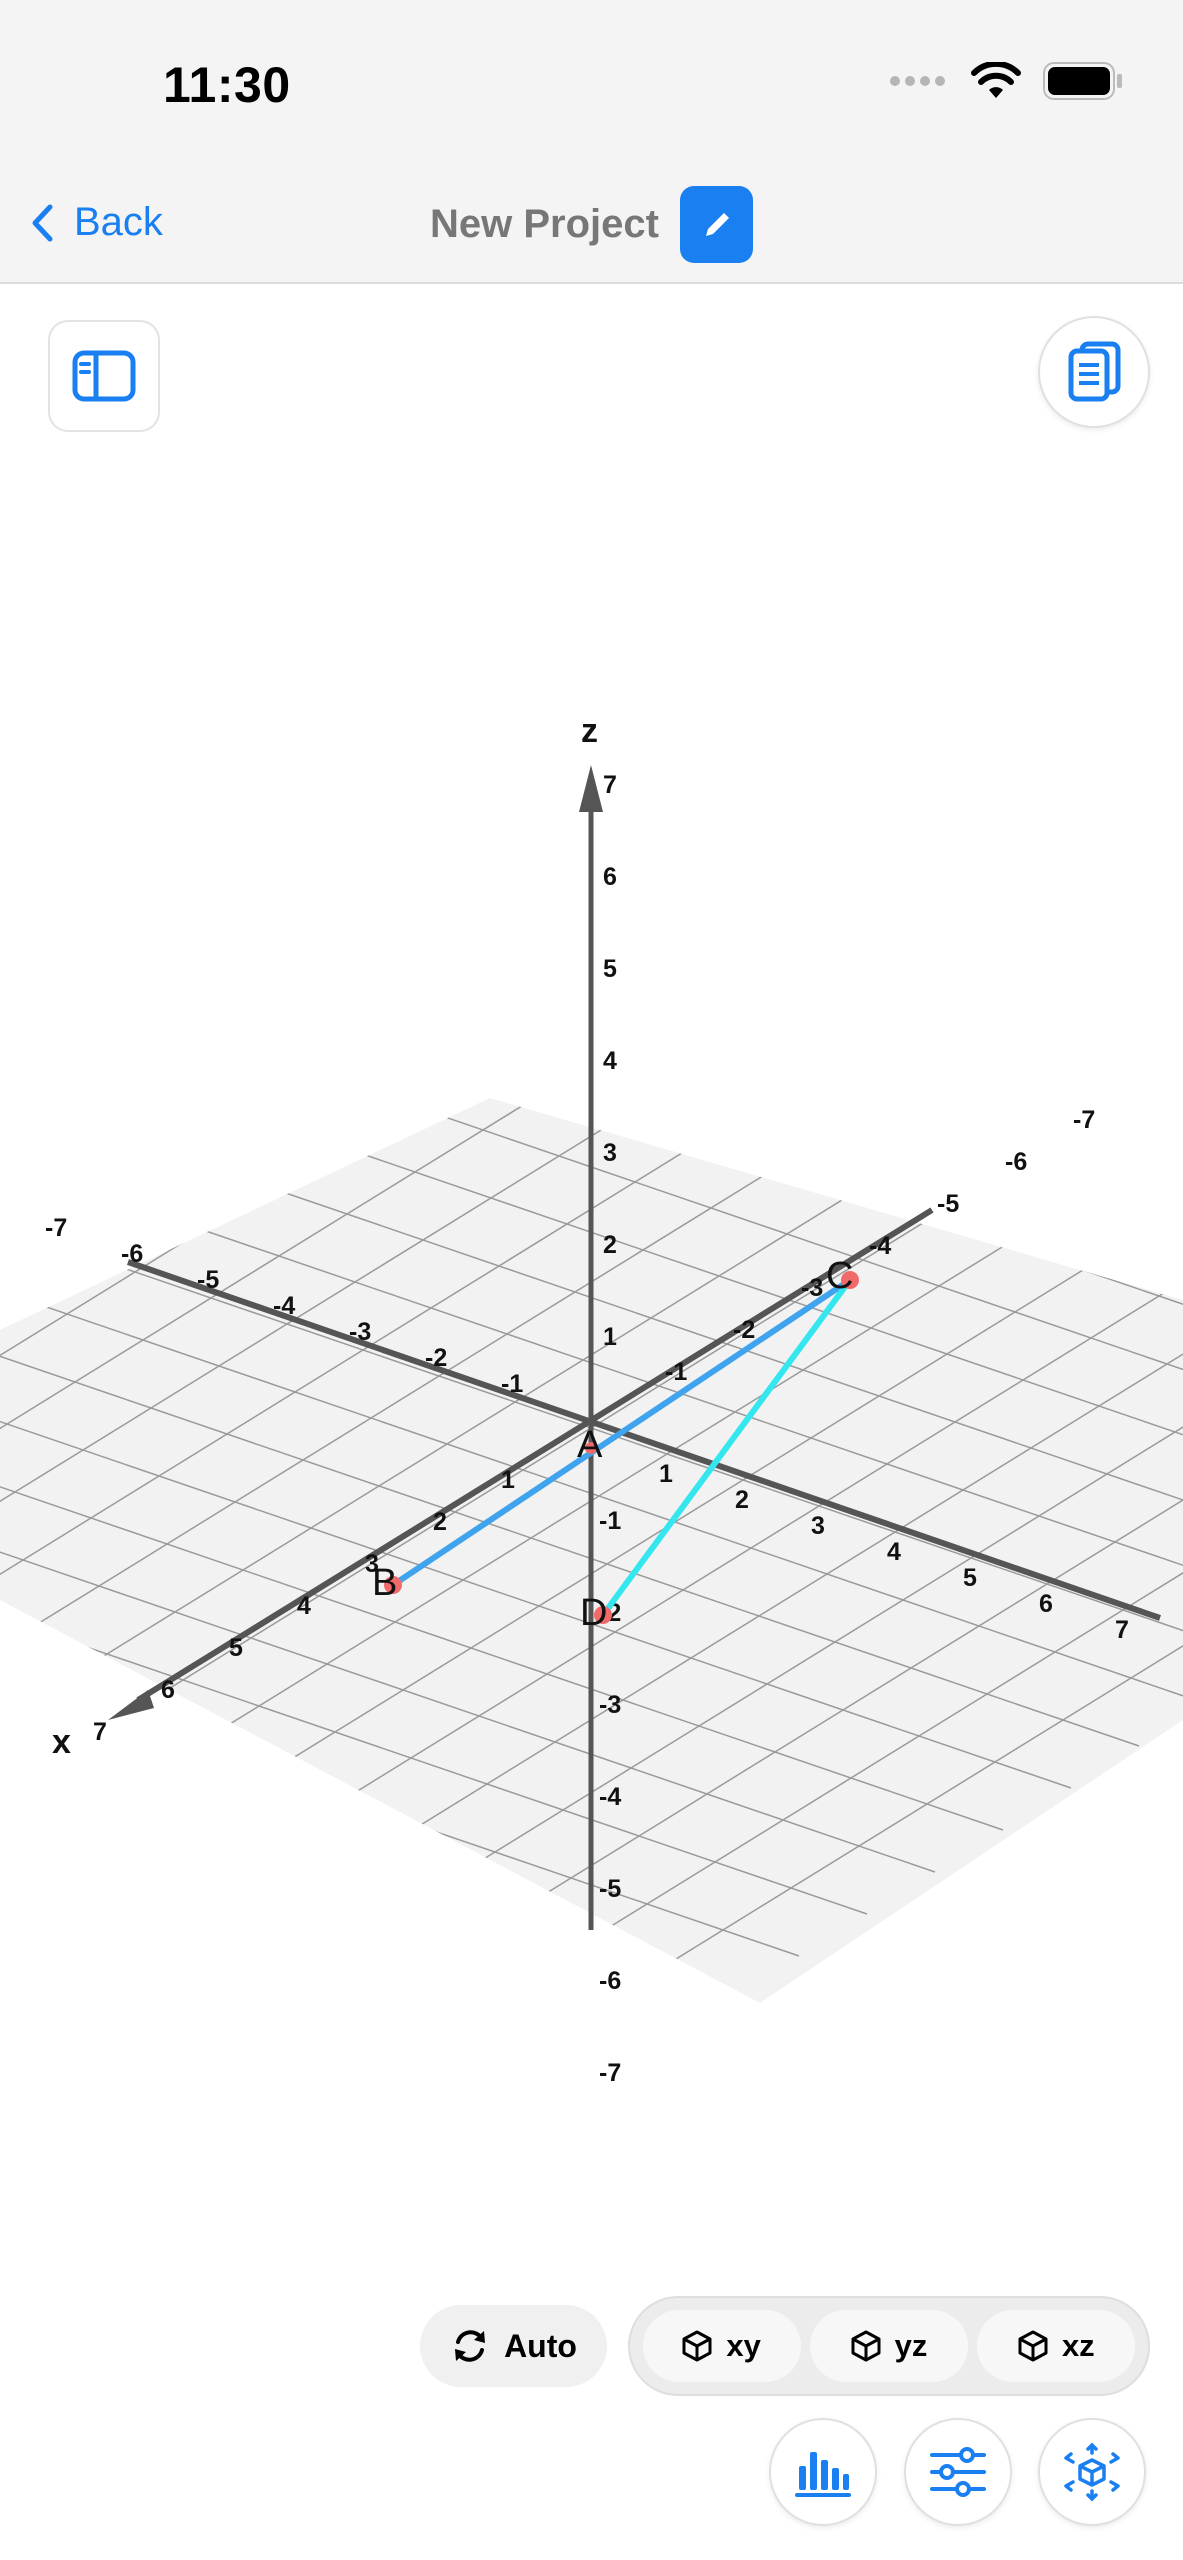 The height and width of the screenshot is (2560, 1183). I want to click on status-icons, so click(1006, 81).